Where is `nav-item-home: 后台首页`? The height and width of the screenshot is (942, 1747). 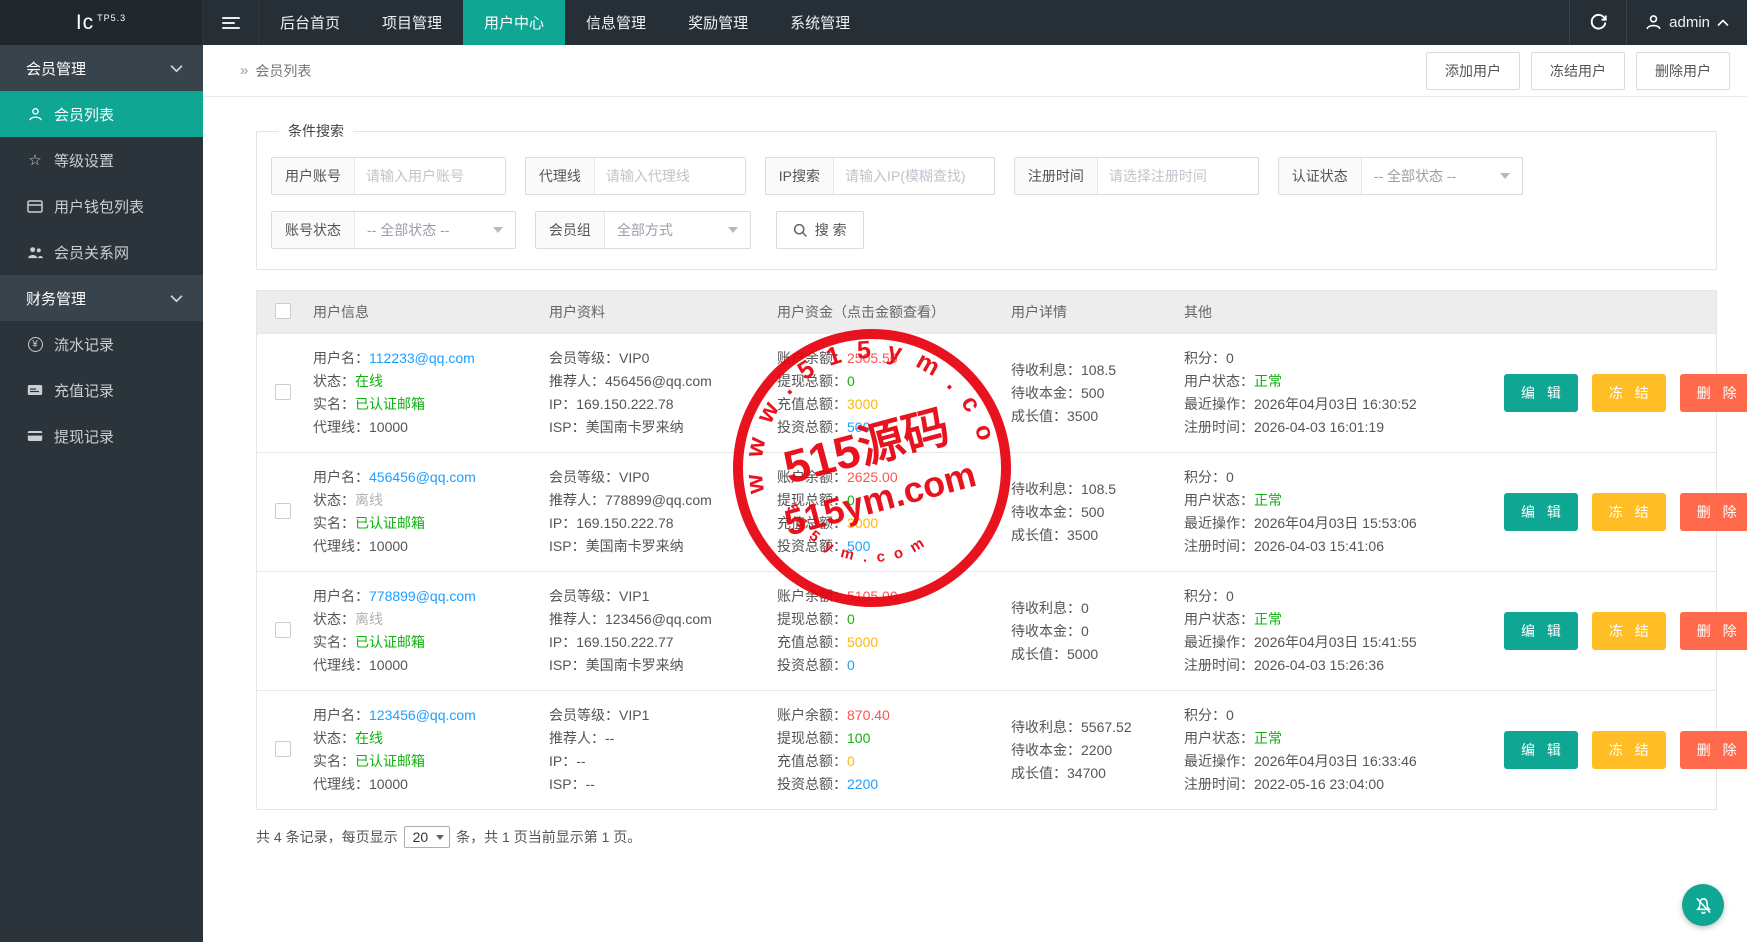 nav-item-home: 后台首页 is located at coordinates (310, 22).